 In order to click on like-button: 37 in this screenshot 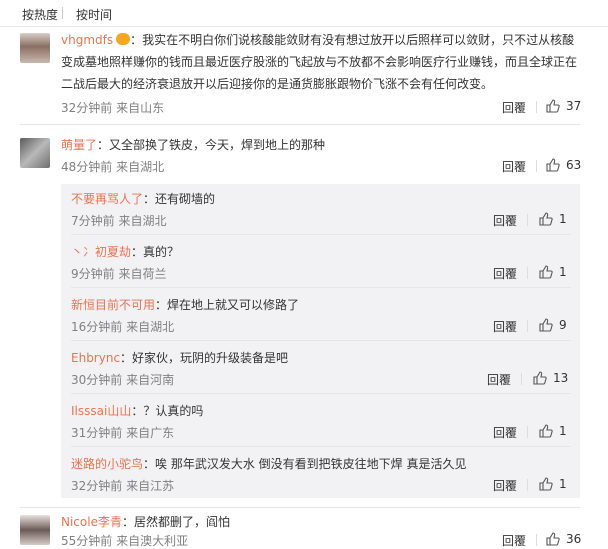, I will do `click(563, 106)`.